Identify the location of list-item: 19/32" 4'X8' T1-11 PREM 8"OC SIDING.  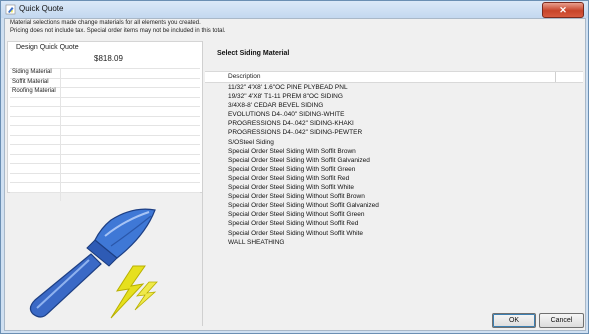
(403, 96).